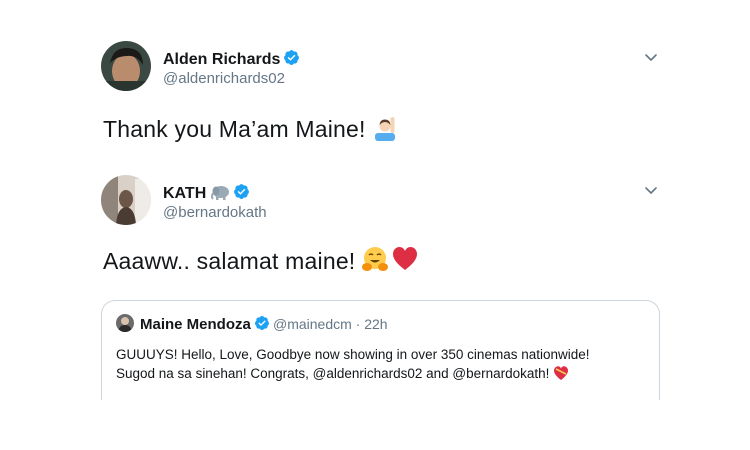  What do you see at coordinates (375, 259) in the screenshot?
I see `hugging-face-emoji` at bounding box center [375, 259].